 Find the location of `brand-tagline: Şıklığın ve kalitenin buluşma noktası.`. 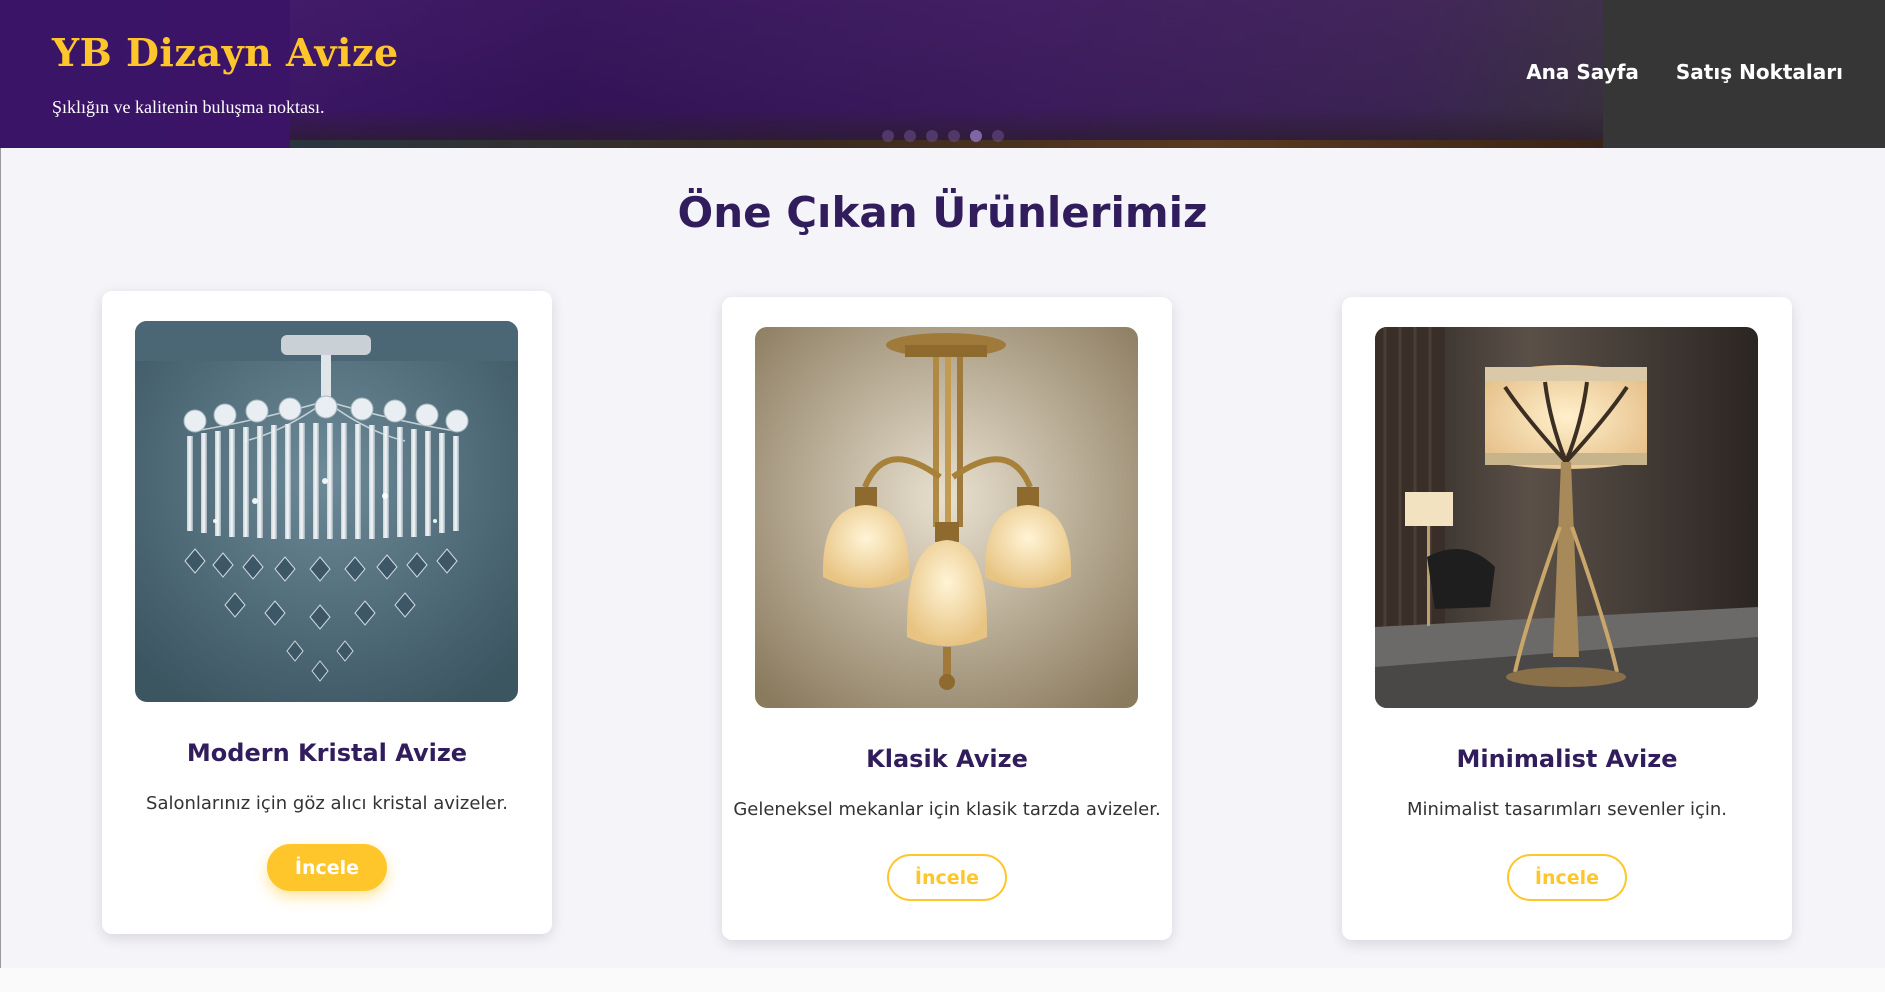

brand-tagline: Şıklığın ve kalitenin buluşma noktası. is located at coordinates (188, 107).